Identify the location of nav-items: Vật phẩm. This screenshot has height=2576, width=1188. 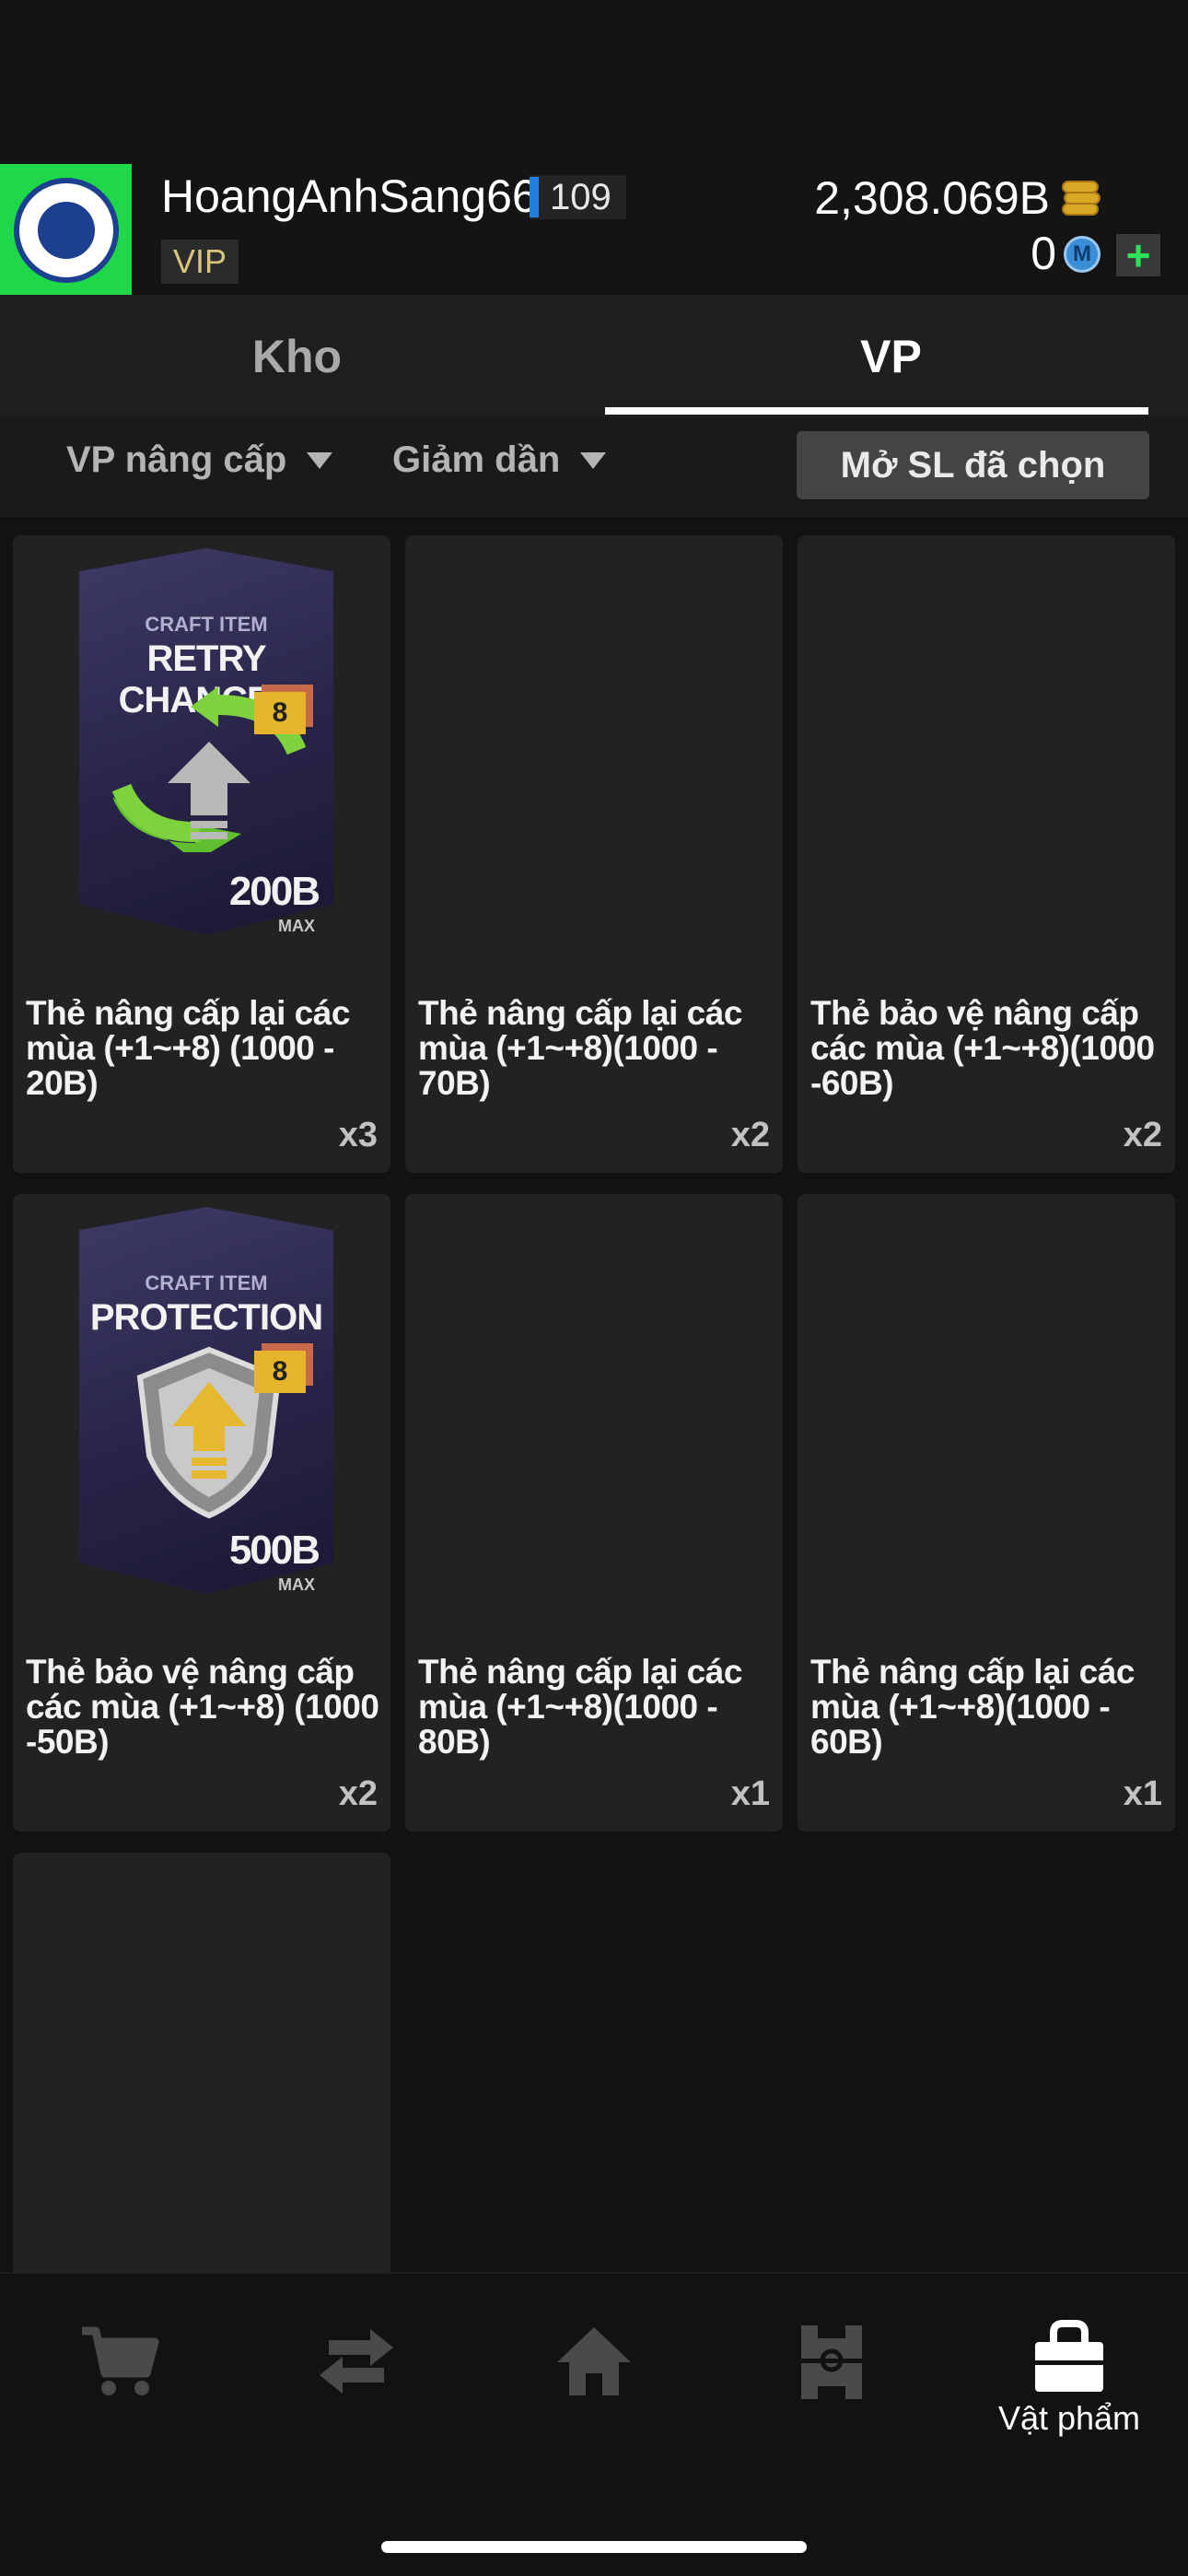
(1069, 2393).